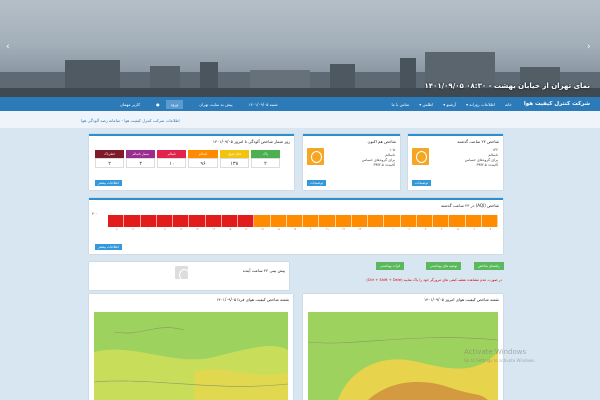 The image size is (600, 400). I want to click on day-col-clean: پاک ۲, so click(265, 159).